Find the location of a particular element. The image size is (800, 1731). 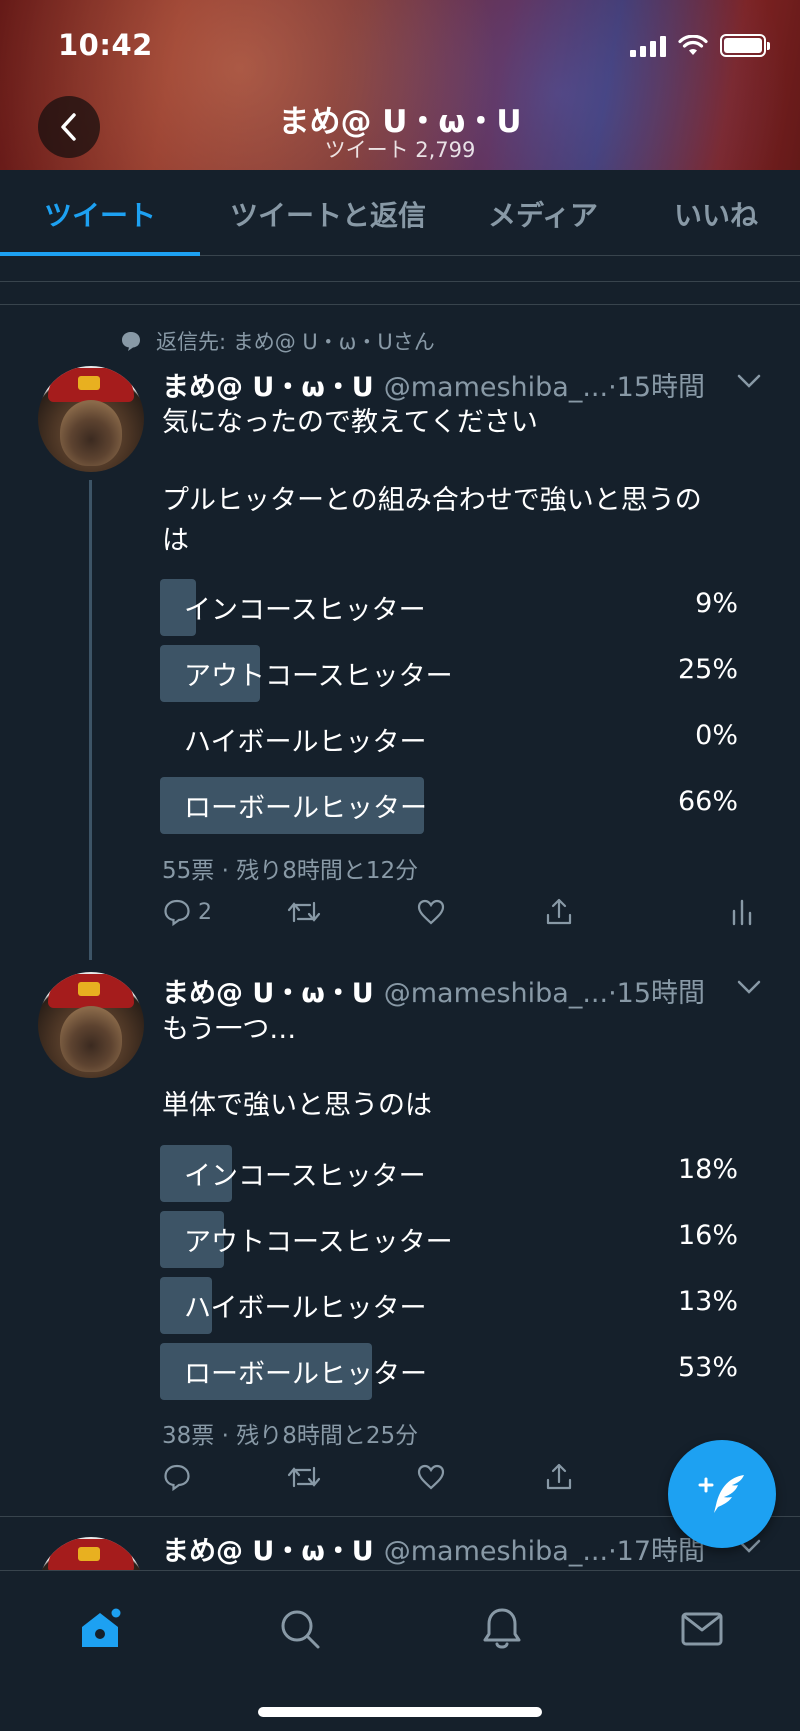

tab-tweets: ツイート is located at coordinates (100, 214).